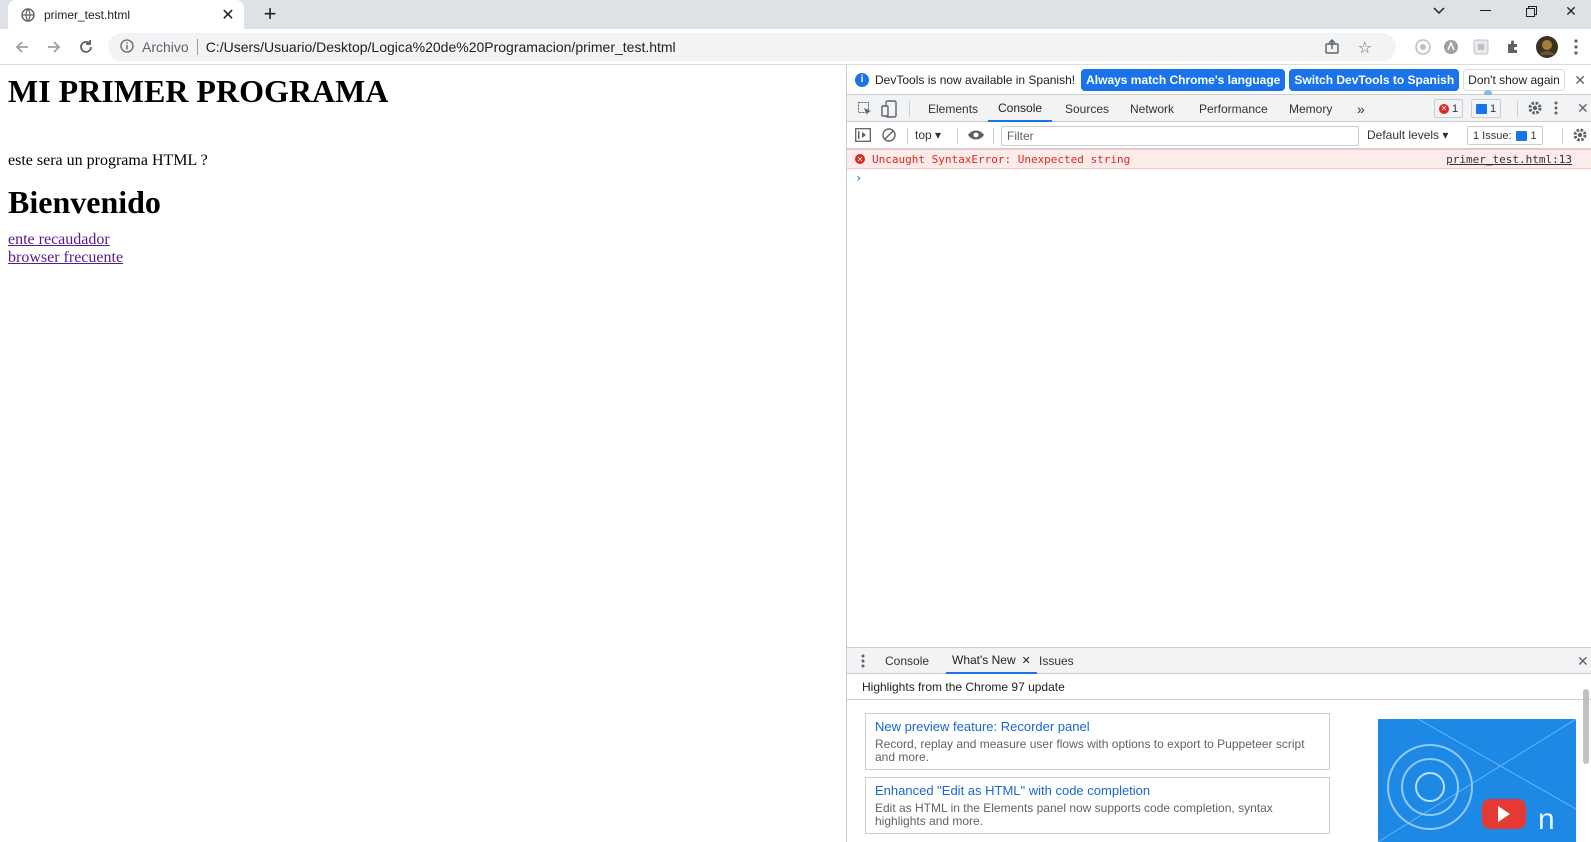 This screenshot has width=1591, height=842. Describe the element at coordinates (86, 47) in the screenshot. I see `reload-icon` at that location.